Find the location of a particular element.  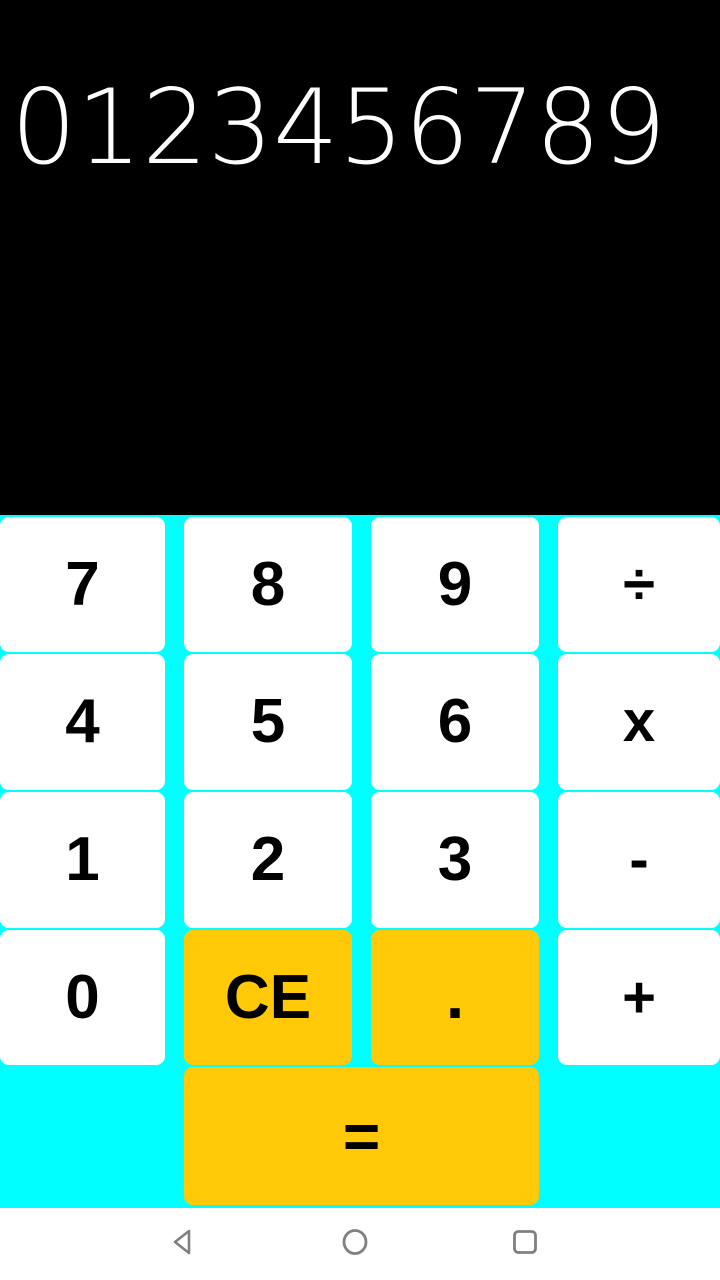

key-8: 8 is located at coordinates (268, 584).